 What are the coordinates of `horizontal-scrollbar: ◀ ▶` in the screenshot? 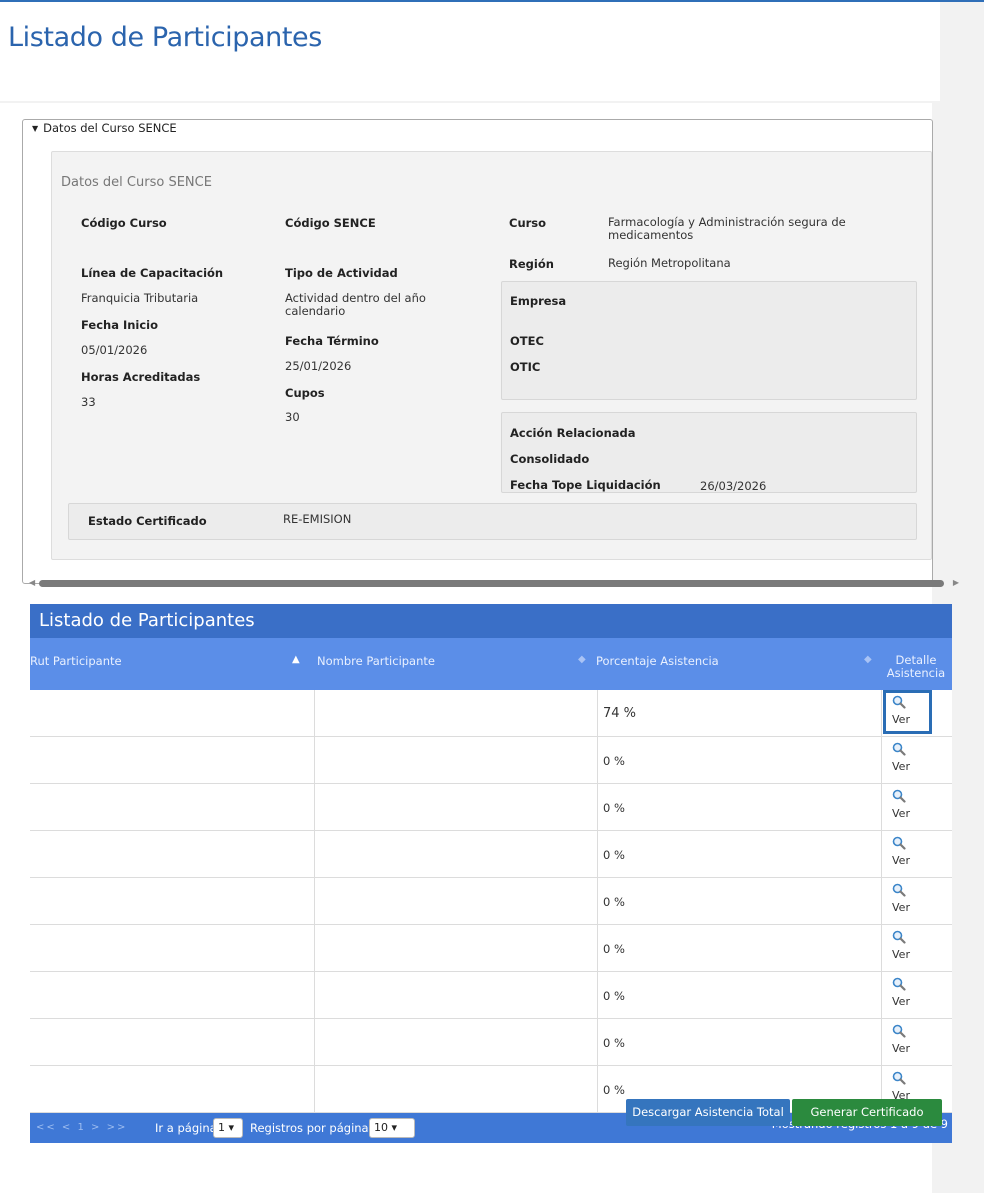 It's located at (494, 583).